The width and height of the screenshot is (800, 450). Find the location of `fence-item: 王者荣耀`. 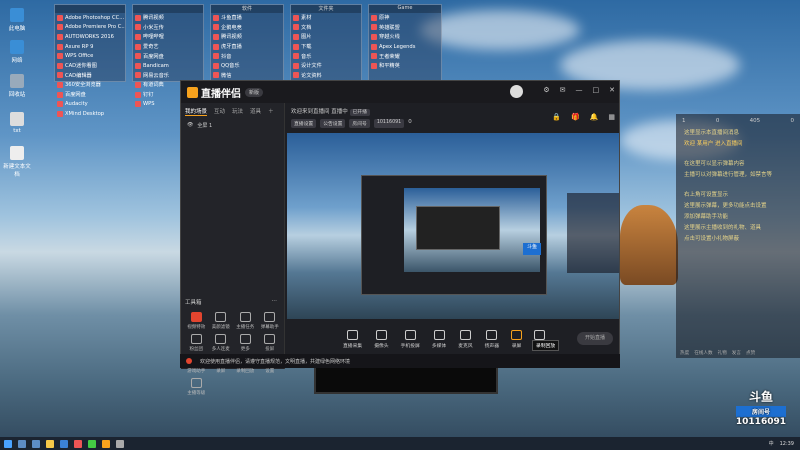

fence-item: 王者荣耀 is located at coordinates (405, 56).